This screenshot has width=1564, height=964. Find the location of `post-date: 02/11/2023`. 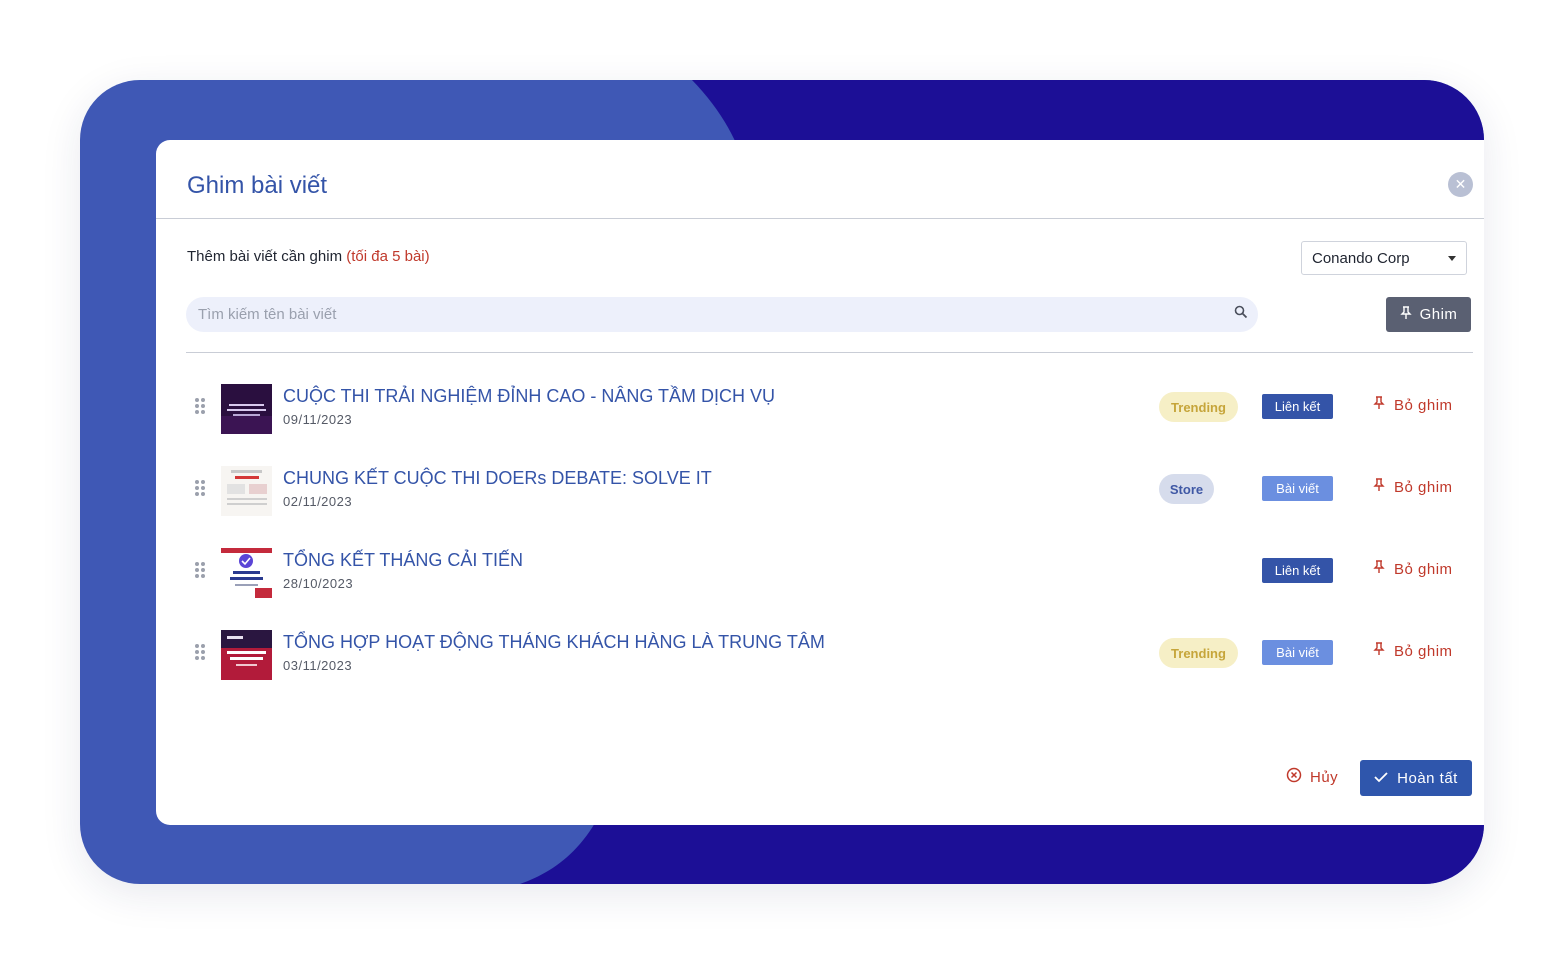

post-date: 02/11/2023 is located at coordinates (318, 501).